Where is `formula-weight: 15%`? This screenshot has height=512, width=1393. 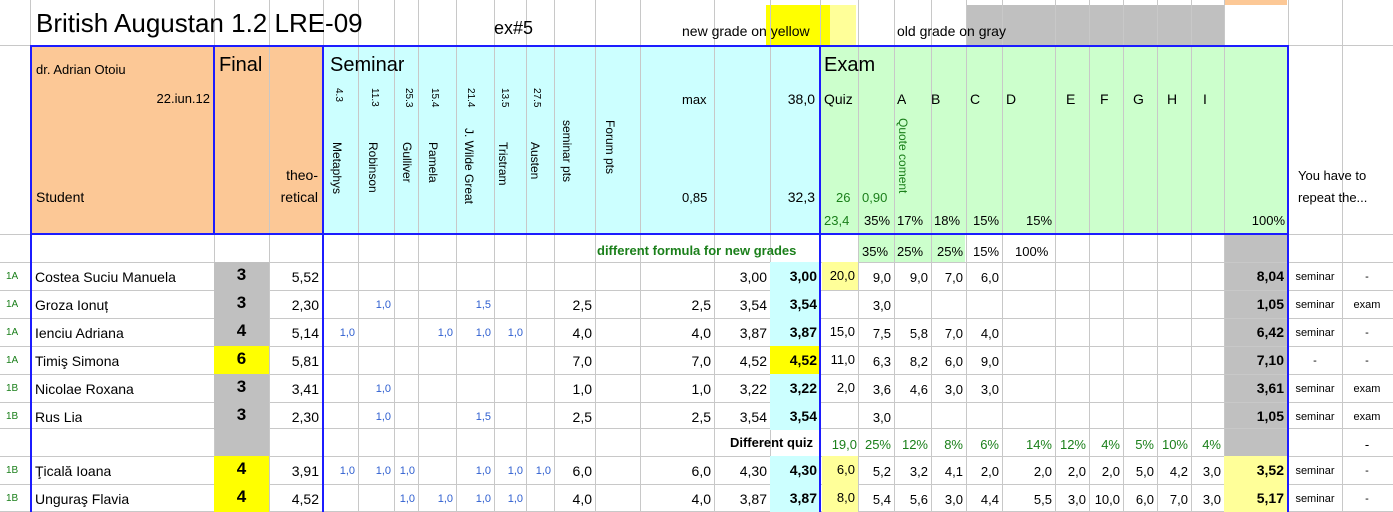 formula-weight: 15% is located at coordinates (986, 251).